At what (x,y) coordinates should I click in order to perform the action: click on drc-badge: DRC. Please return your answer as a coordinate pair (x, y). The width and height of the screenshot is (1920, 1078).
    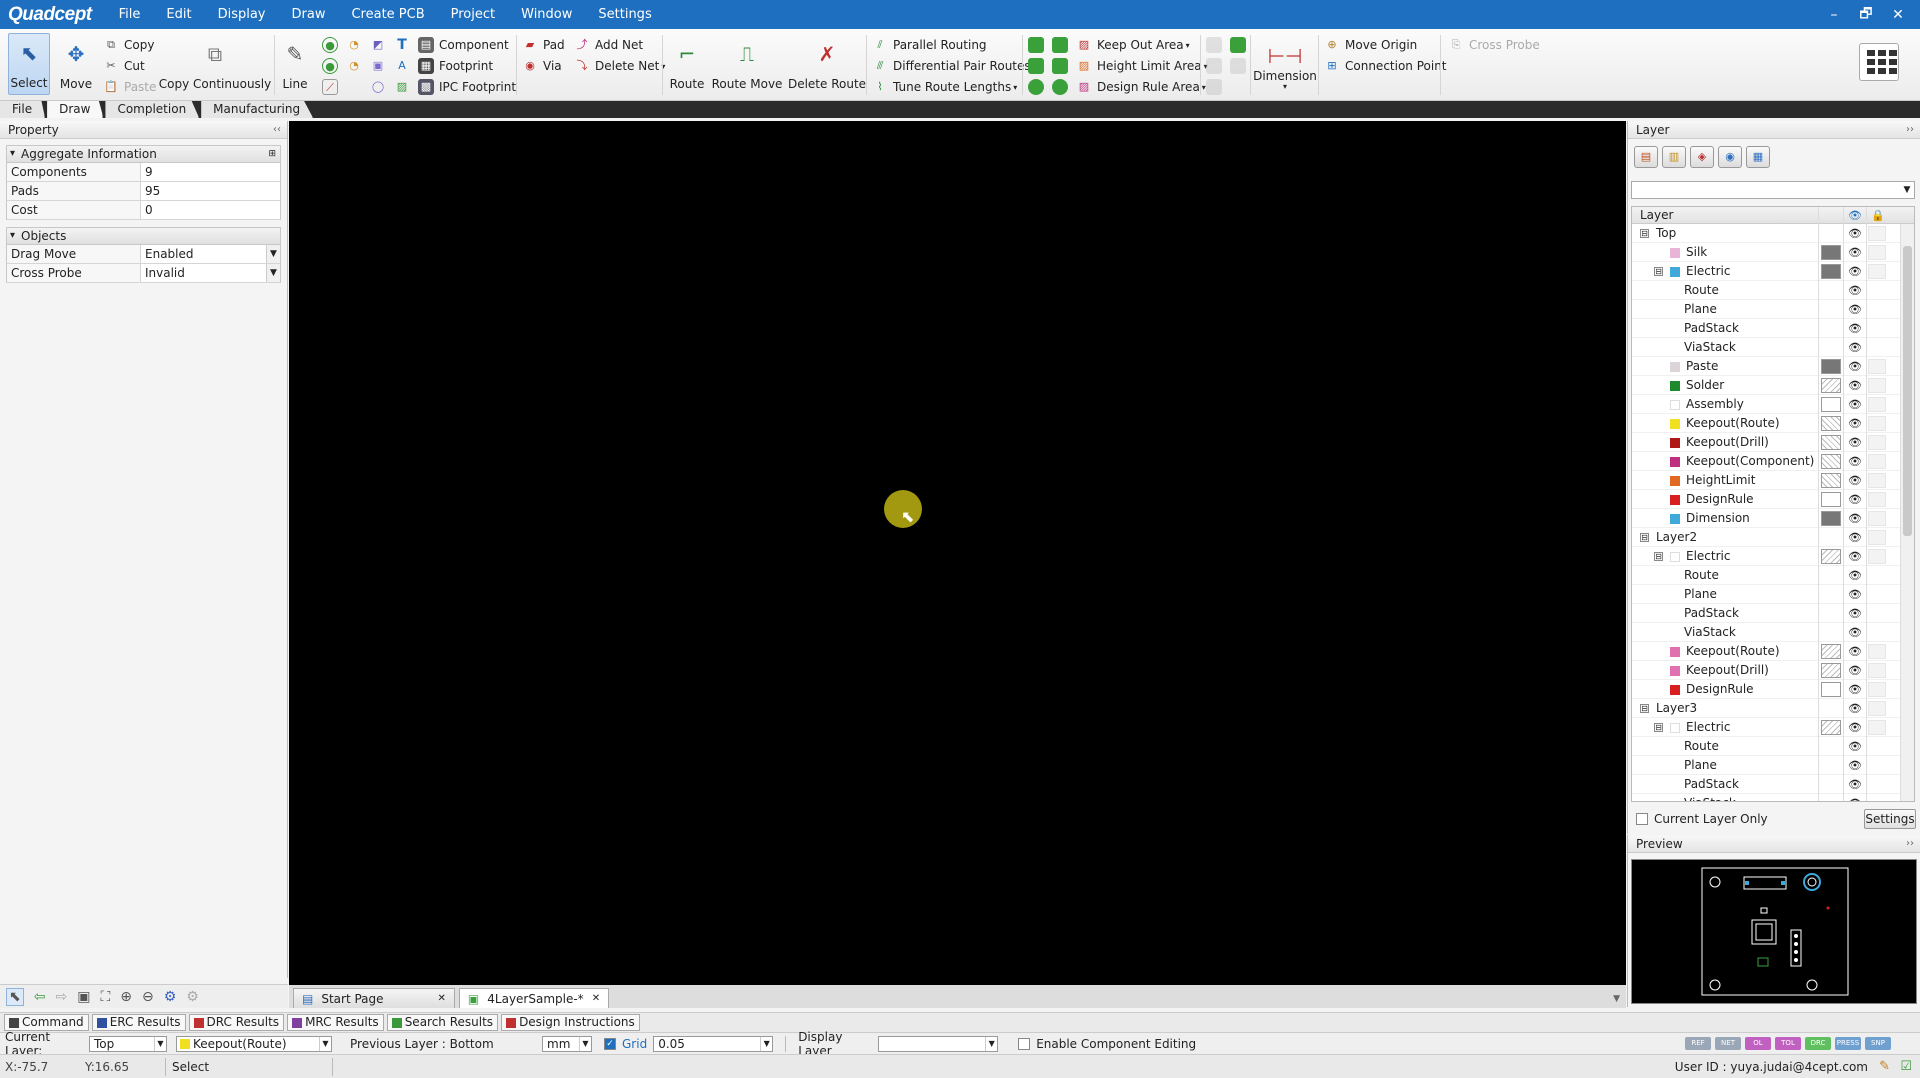
    Looking at the image, I should click on (1818, 1043).